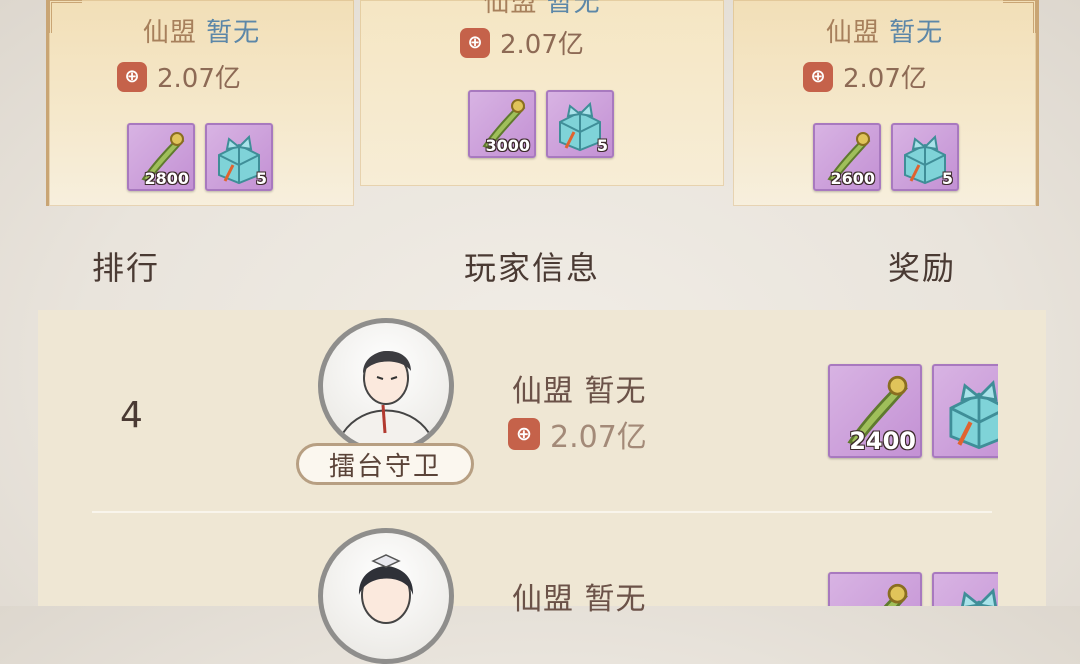 This screenshot has height=664, width=1080. I want to click on row-rank: 4, so click(131, 415).